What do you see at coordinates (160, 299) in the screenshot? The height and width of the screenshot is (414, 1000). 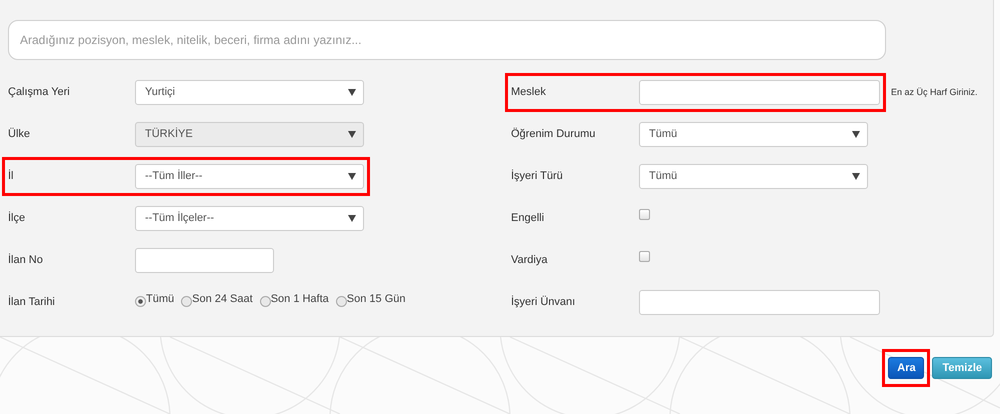 I see `radio-label: Tümü` at bounding box center [160, 299].